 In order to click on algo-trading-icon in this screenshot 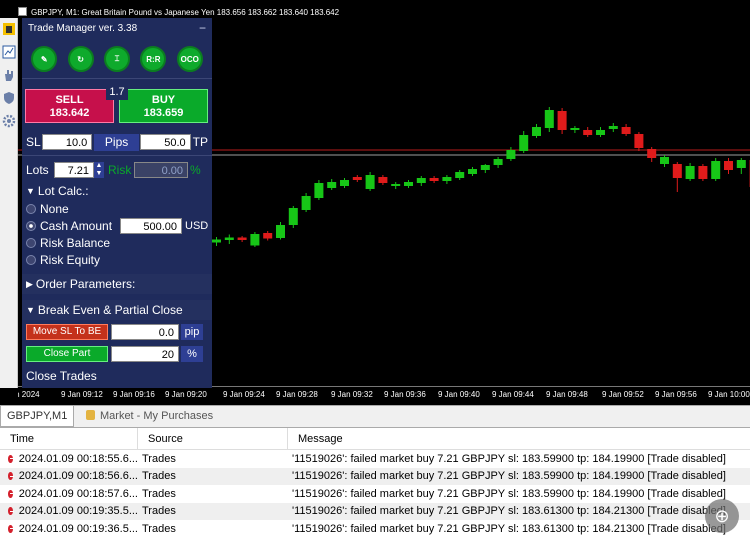, I will do `click(9, 29)`.